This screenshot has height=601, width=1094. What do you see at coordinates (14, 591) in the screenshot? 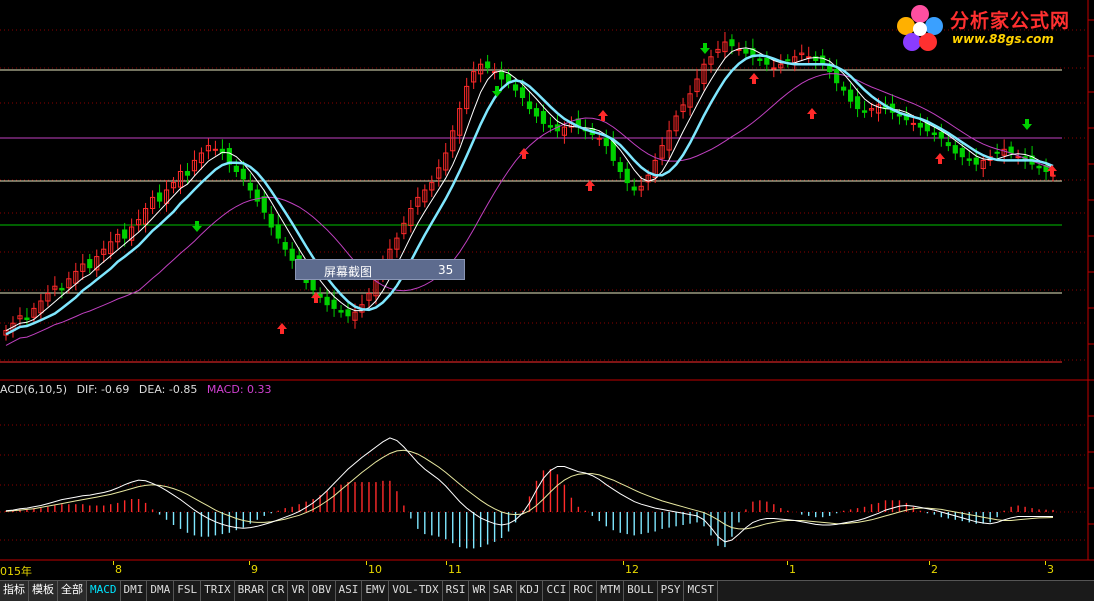
I see `tab-indicator: 指标` at bounding box center [14, 591].